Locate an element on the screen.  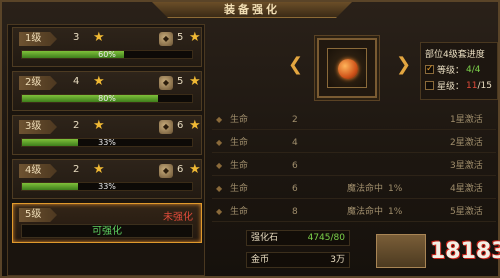
set-progress-title: 部位4级套进度 is located at coordinates (455, 55).